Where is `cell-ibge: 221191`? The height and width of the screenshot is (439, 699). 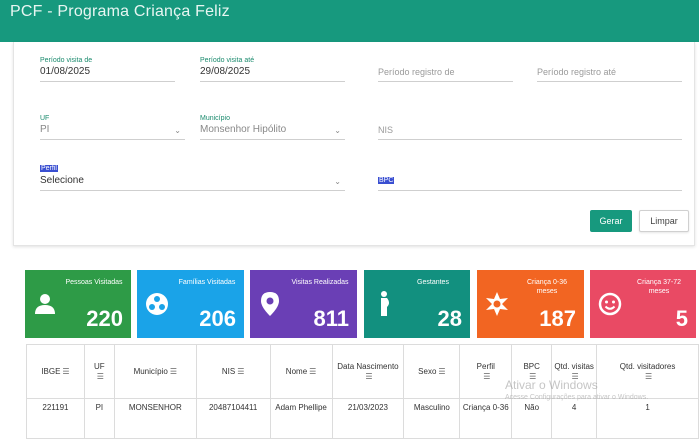 cell-ibge: 221191 is located at coordinates (55, 418).